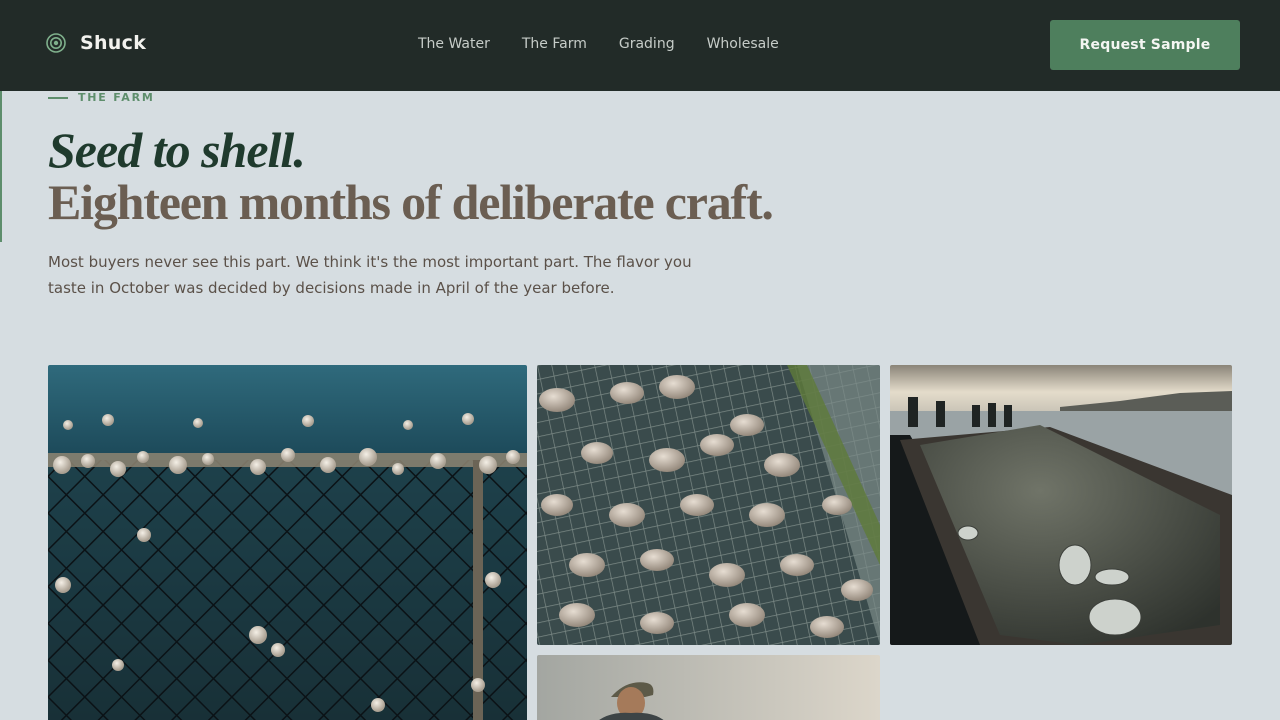  What do you see at coordinates (177, 150) in the screenshot?
I see `headline-line-1: Seed to shell.` at bounding box center [177, 150].